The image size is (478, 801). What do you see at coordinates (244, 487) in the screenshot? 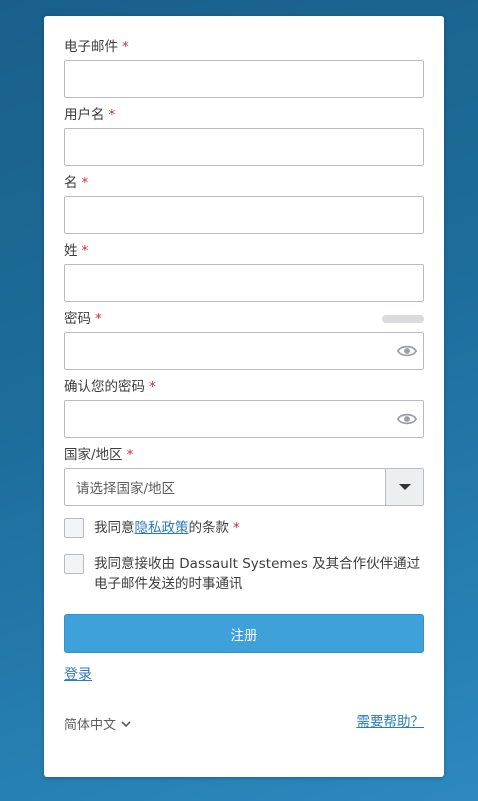
I see `country-select: 请选择国家/地区` at bounding box center [244, 487].